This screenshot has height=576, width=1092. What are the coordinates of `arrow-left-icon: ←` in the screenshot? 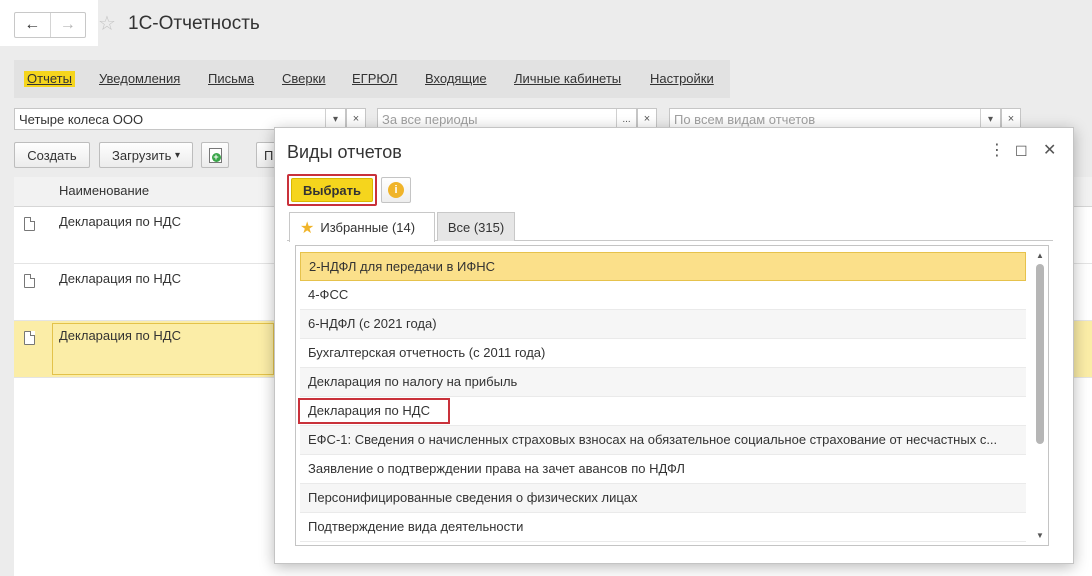 It's located at (32, 24).